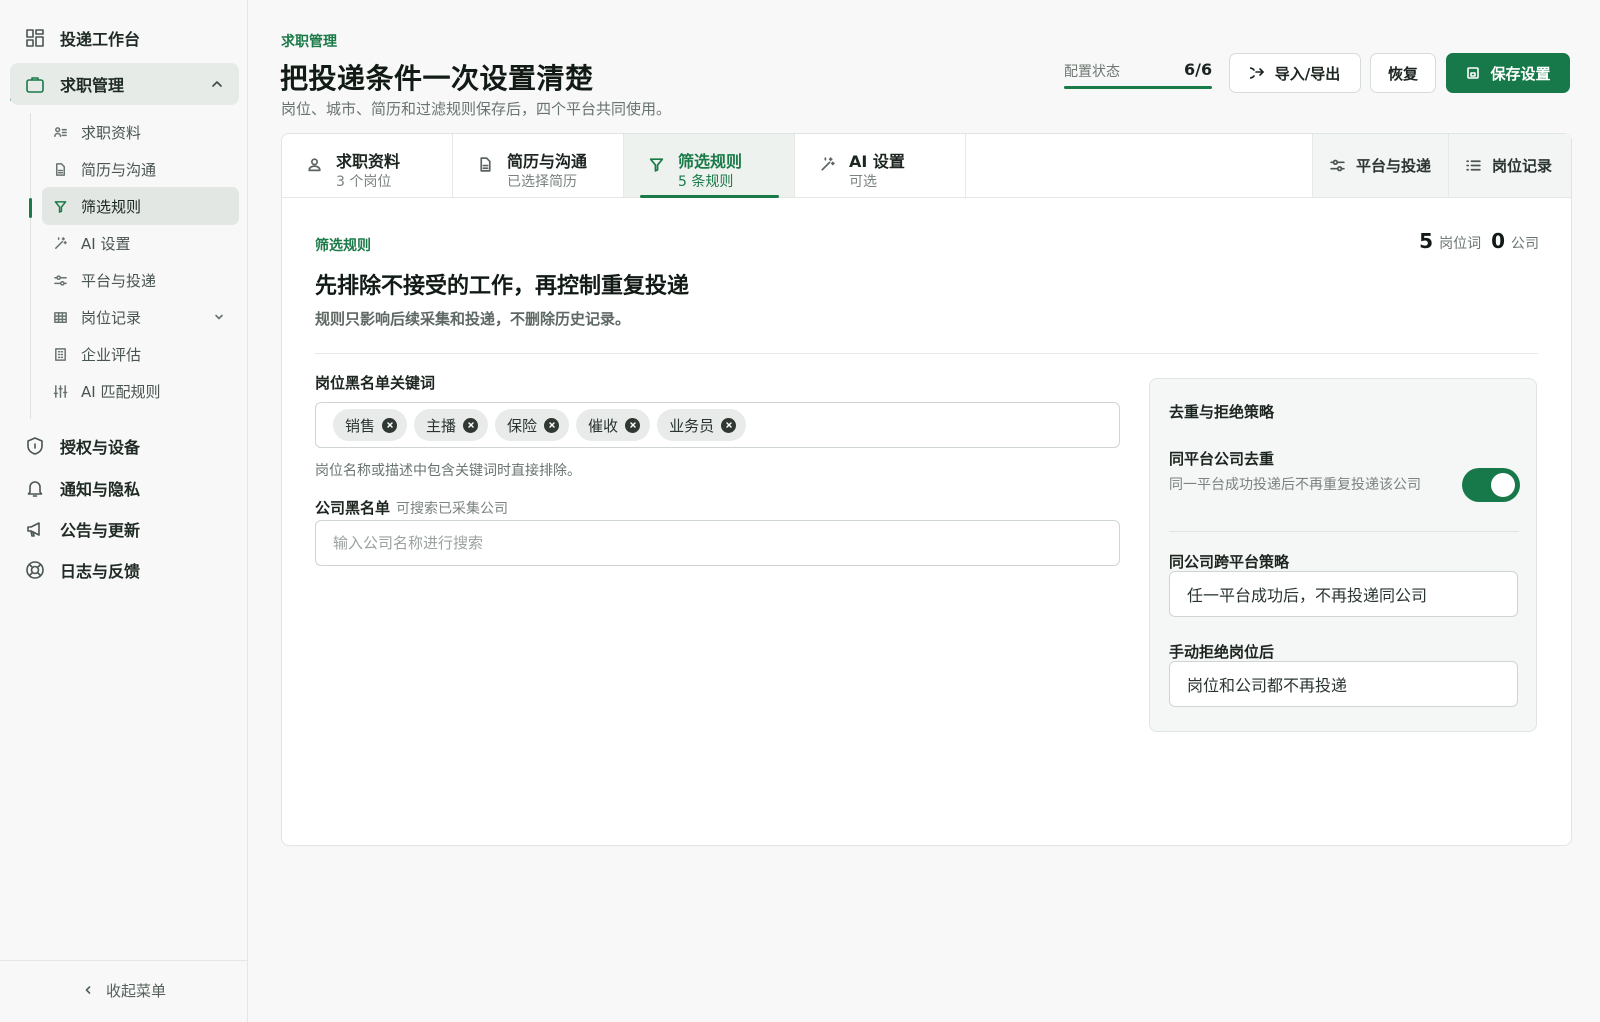  What do you see at coordinates (60, 131) in the screenshot?
I see `profile-list-icon` at bounding box center [60, 131].